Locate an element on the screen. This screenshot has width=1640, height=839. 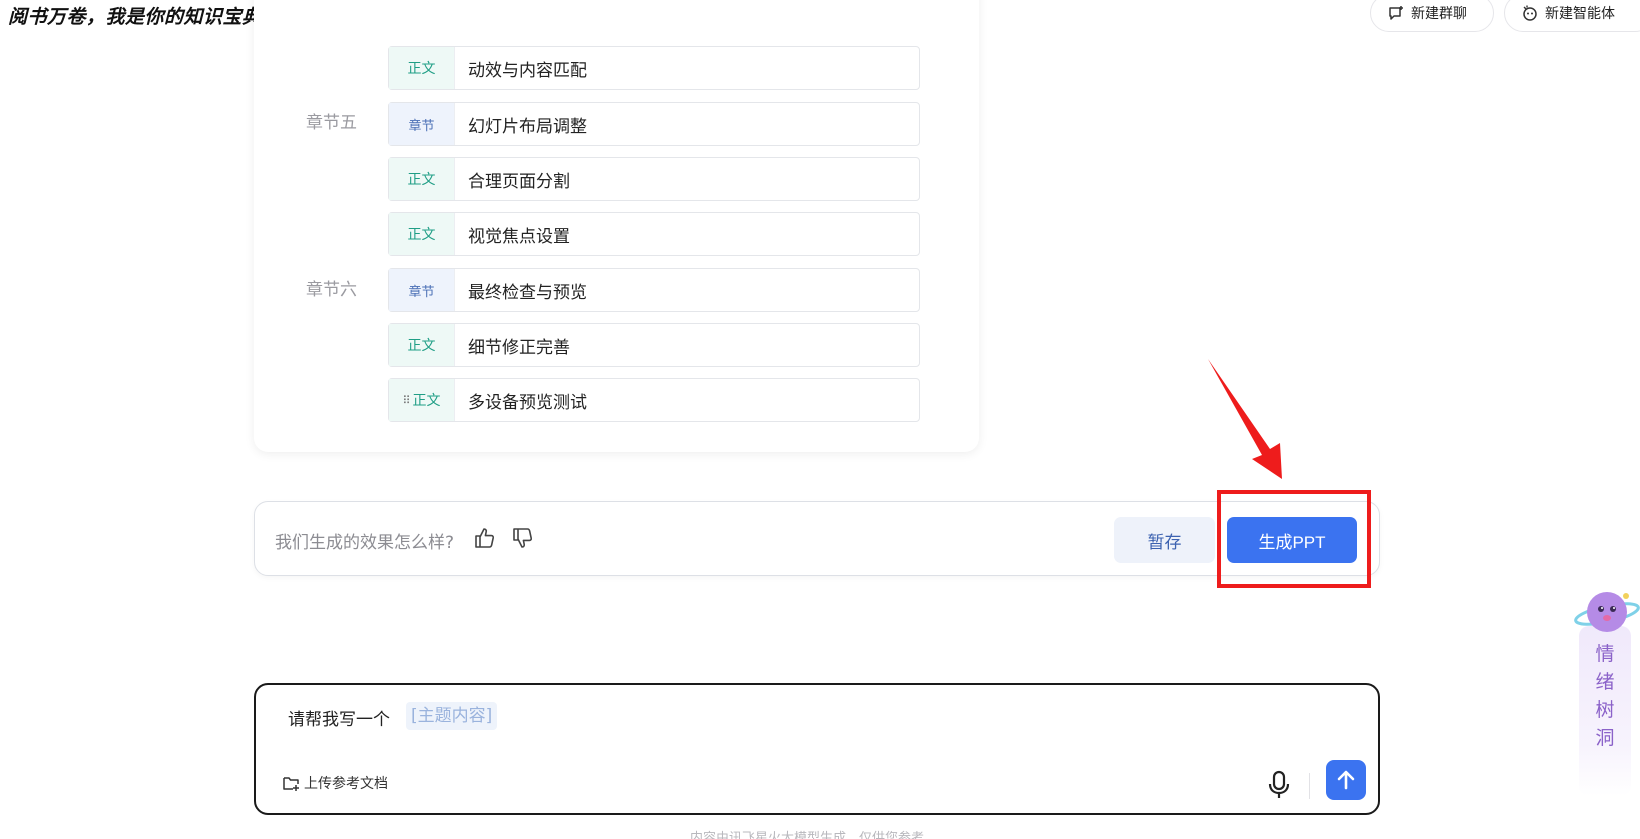
chapter-label-6: 章节六 is located at coordinates (331, 290).